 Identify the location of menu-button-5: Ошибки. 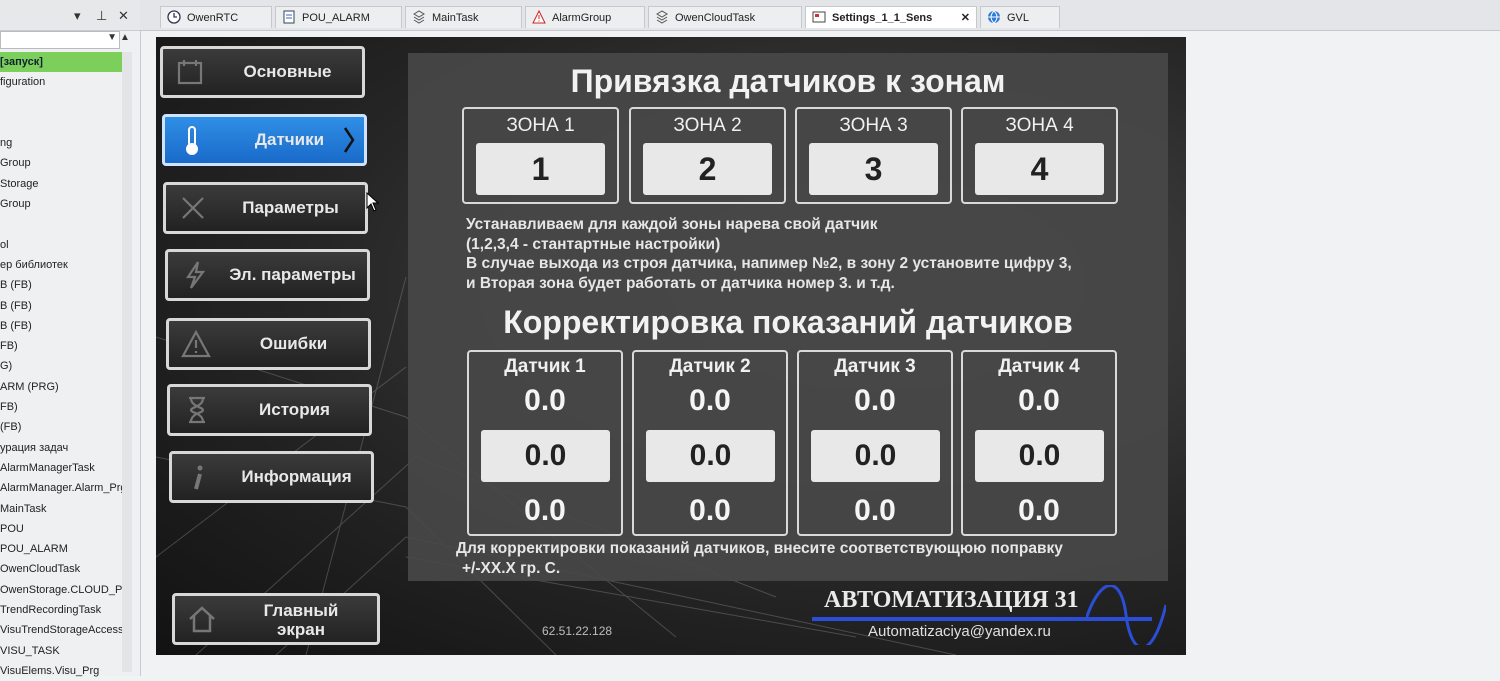
(268, 344).